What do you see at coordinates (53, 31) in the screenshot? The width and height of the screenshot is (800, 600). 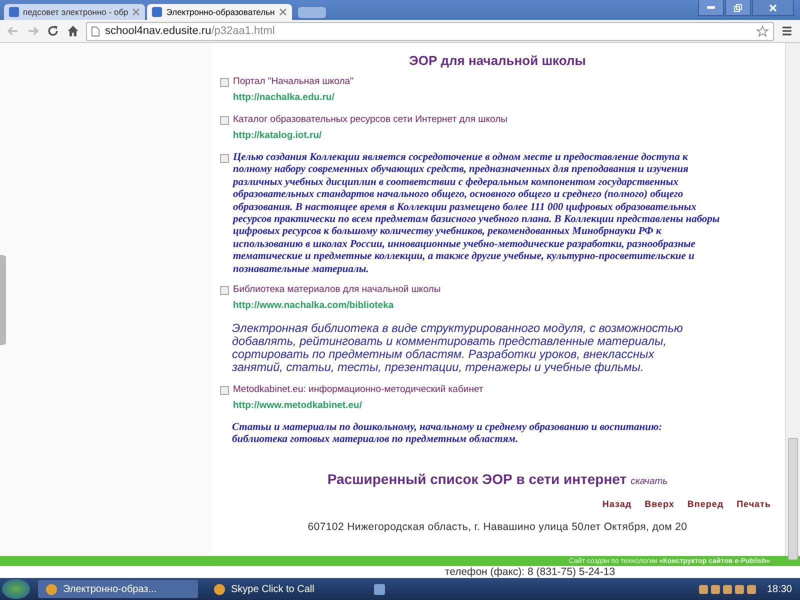 I see `reload-icon` at bounding box center [53, 31].